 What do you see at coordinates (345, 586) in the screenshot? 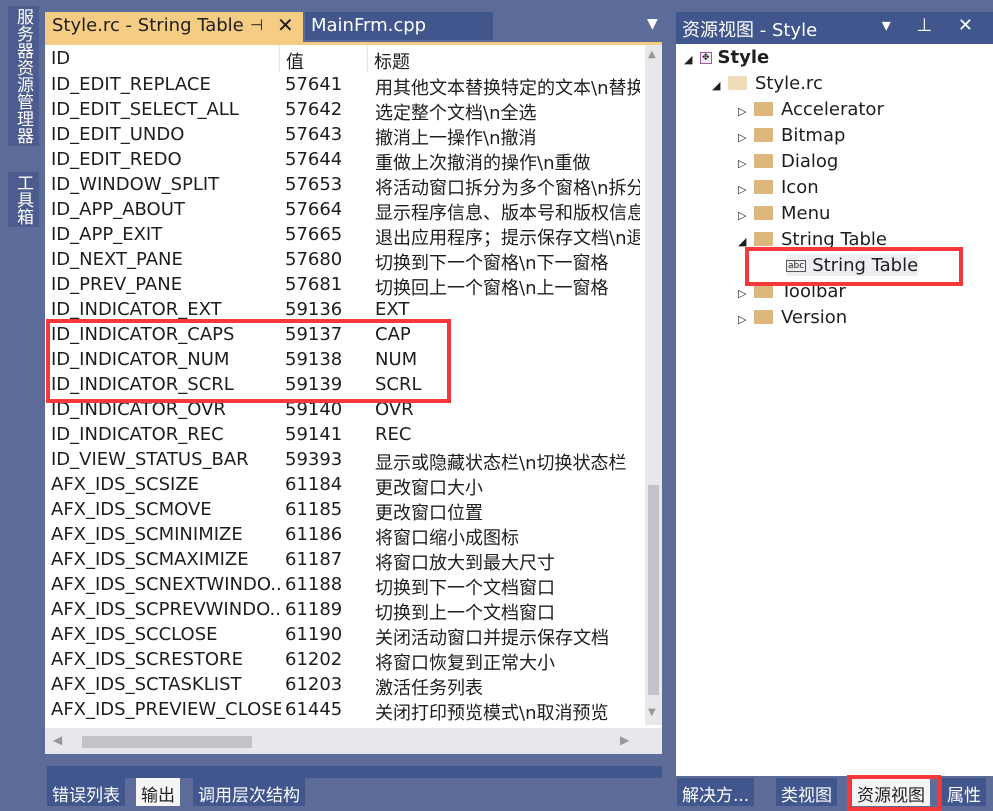
I see `table-row: AFX_IDS_SCNEXTWINDO... 61188 切换到下一个文档窗口` at bounding box center [345, 586].